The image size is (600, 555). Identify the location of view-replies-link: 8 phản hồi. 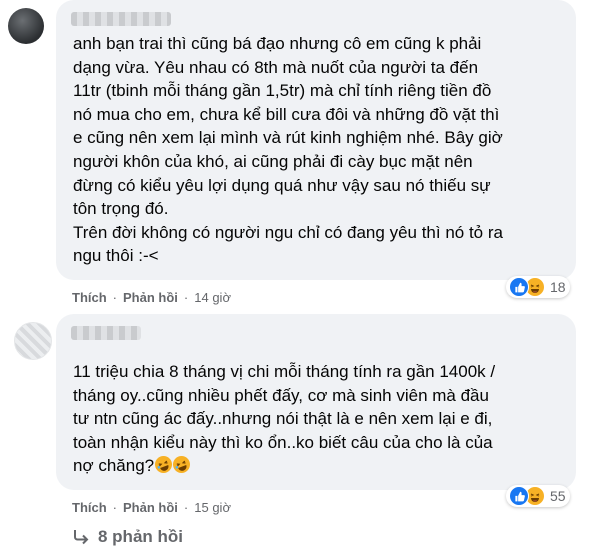
(127, 537).